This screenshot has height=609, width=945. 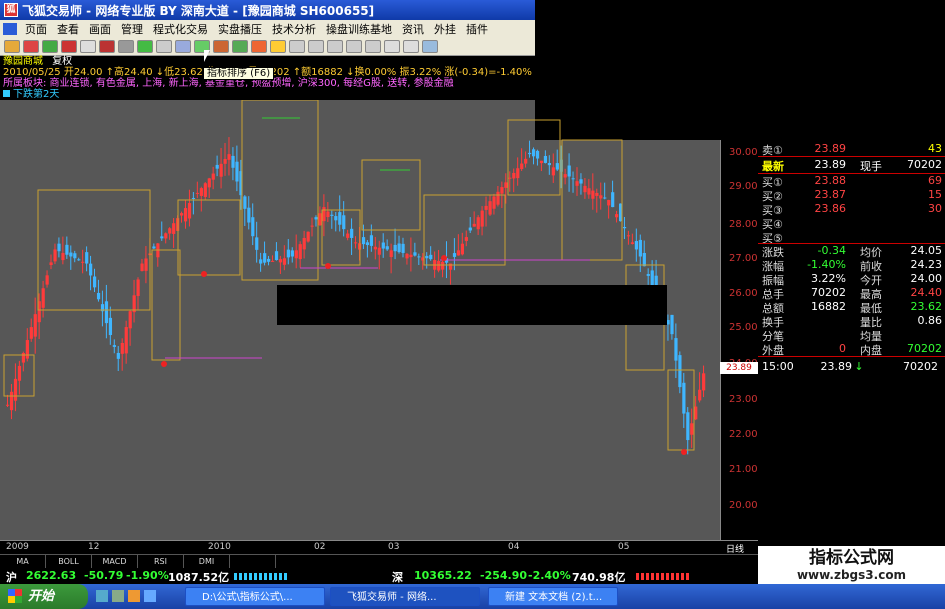 What do you see at coordinates (335, 46) in the screenshot?
I see `layout-c-icon` at bounding box center [335, 46].